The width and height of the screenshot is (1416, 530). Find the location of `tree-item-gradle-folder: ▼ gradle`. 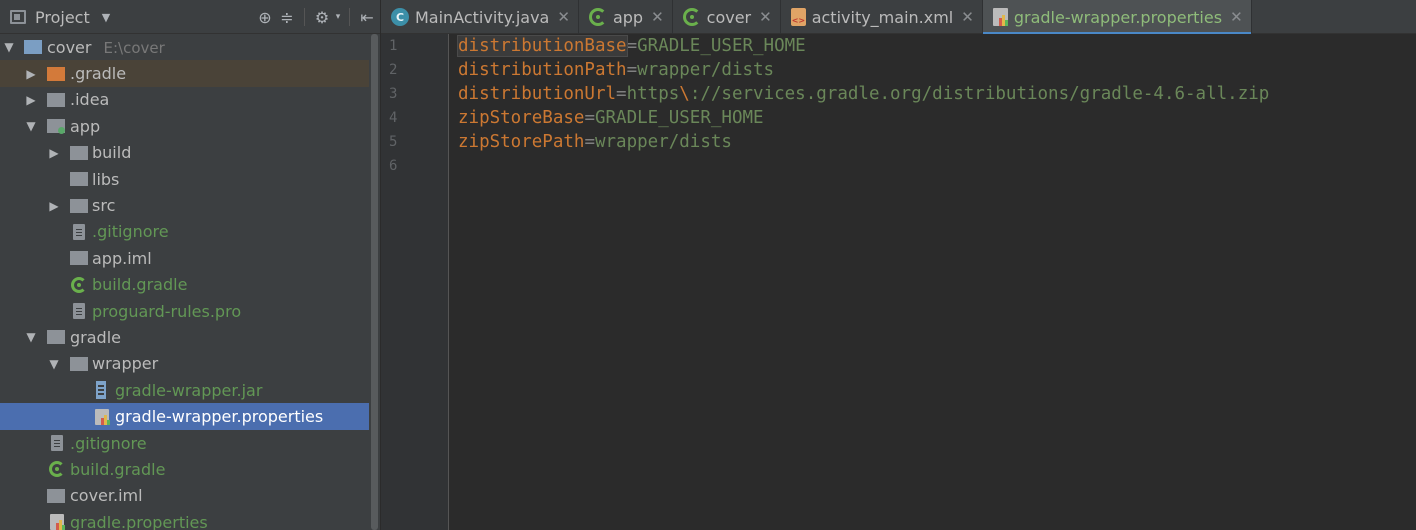

tree-item-gradle-folder: ▼ gradle is located at coordinates (184, 337).